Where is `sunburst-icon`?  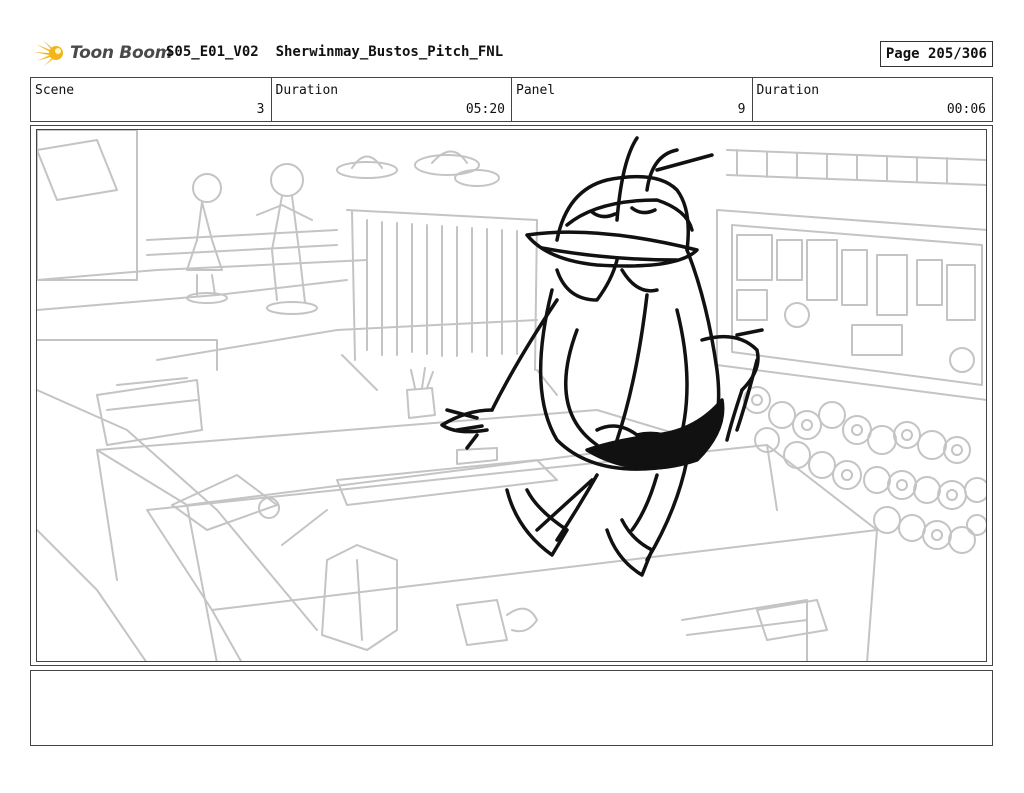 sunburst-icon is located at coordinates (48, 53).